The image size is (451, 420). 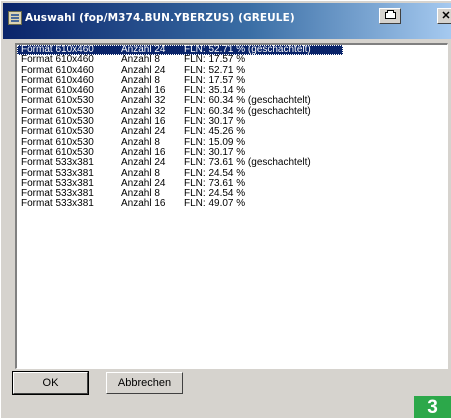 What do you see at coordinates (50, 383) in the screenshot?
I see `ok-button: OK` at bounding box center [50, 383].